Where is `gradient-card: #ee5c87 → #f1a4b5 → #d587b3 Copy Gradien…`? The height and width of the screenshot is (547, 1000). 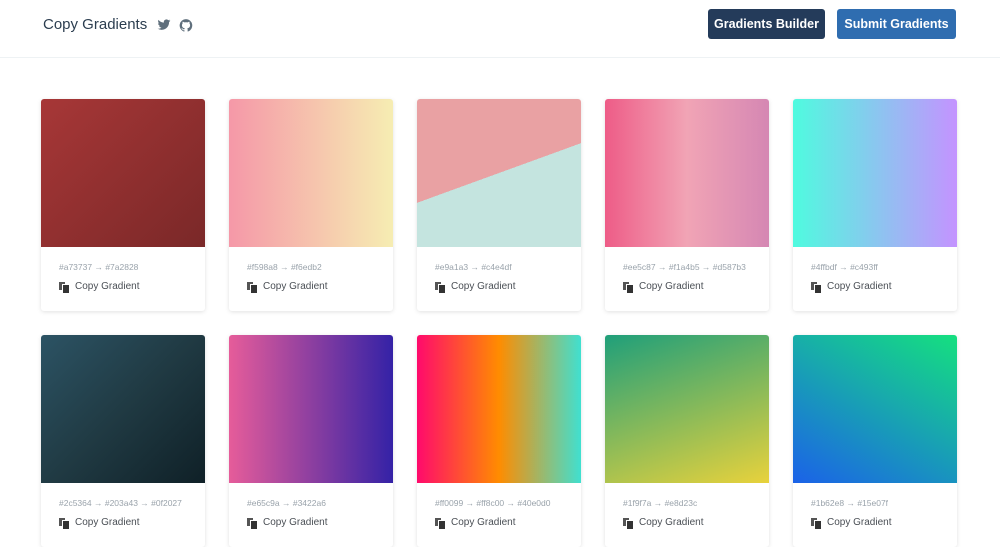 gradient-card: #ee5c87 → #f1a4b5 → #d587b3 Copy Gradien… is located at coordinates (687, 205).